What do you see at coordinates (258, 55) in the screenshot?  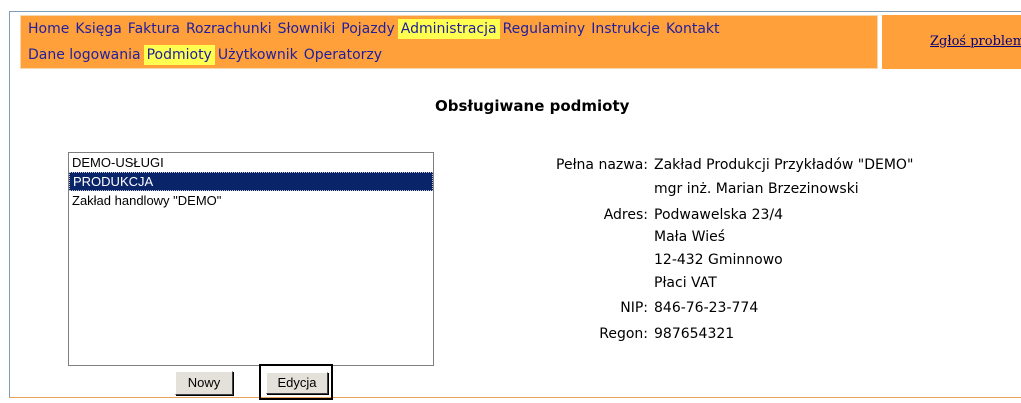 I see `menu-item-row2-2: Użytkownik` at bounding box center [258, 55].